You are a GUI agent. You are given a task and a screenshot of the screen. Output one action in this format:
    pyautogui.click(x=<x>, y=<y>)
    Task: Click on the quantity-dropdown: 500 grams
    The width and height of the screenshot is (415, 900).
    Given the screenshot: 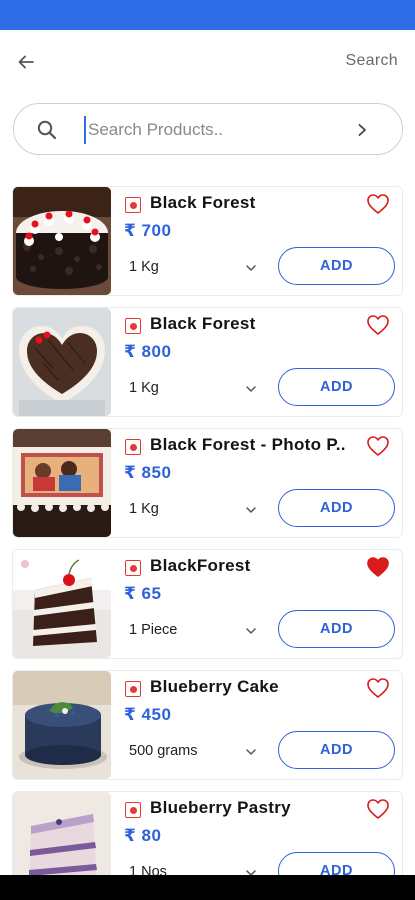 What is the action you would take?
    pyautogui.click(x=193, y=752)
    